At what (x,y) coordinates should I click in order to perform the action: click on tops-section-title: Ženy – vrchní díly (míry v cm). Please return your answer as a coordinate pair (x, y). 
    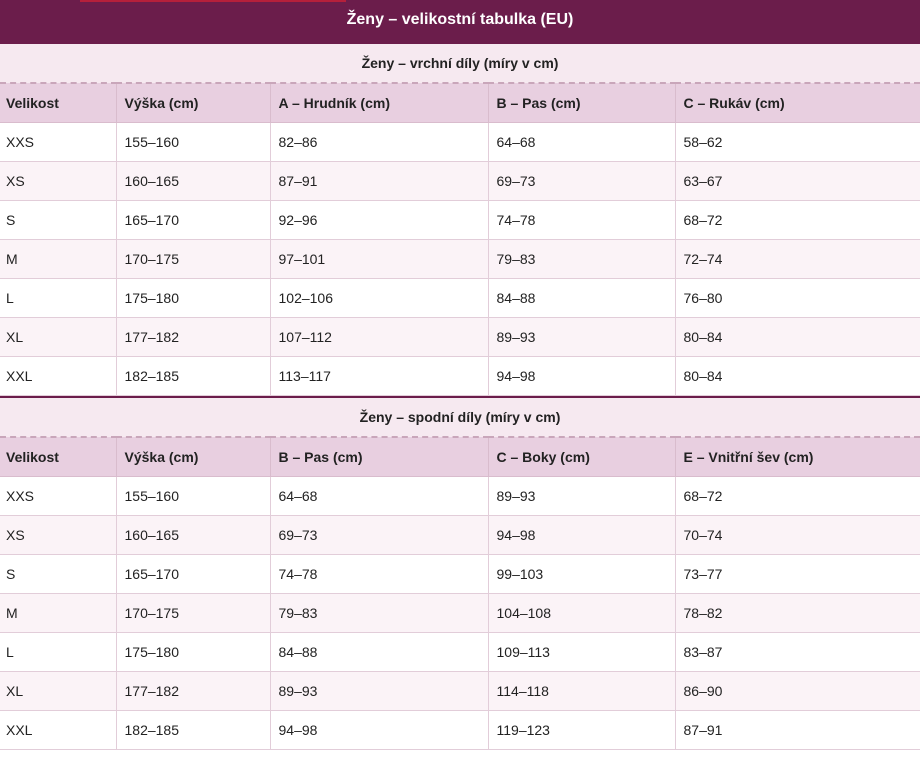
    Looking at the image, I should click on (460, 64).